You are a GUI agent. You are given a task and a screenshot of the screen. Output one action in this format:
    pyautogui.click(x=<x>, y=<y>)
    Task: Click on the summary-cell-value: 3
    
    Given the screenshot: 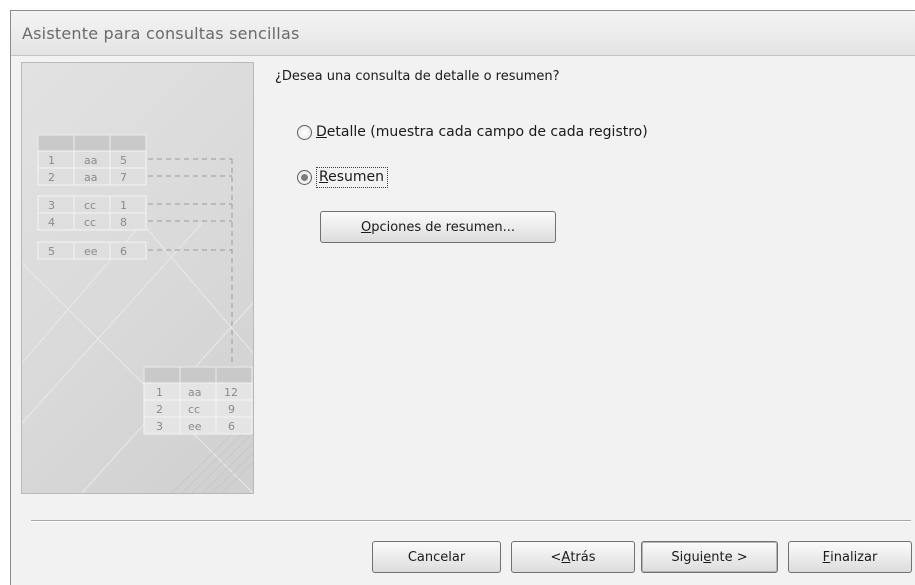 What is the action you would take?
    pyautogui.click(x=159, y=426)
    